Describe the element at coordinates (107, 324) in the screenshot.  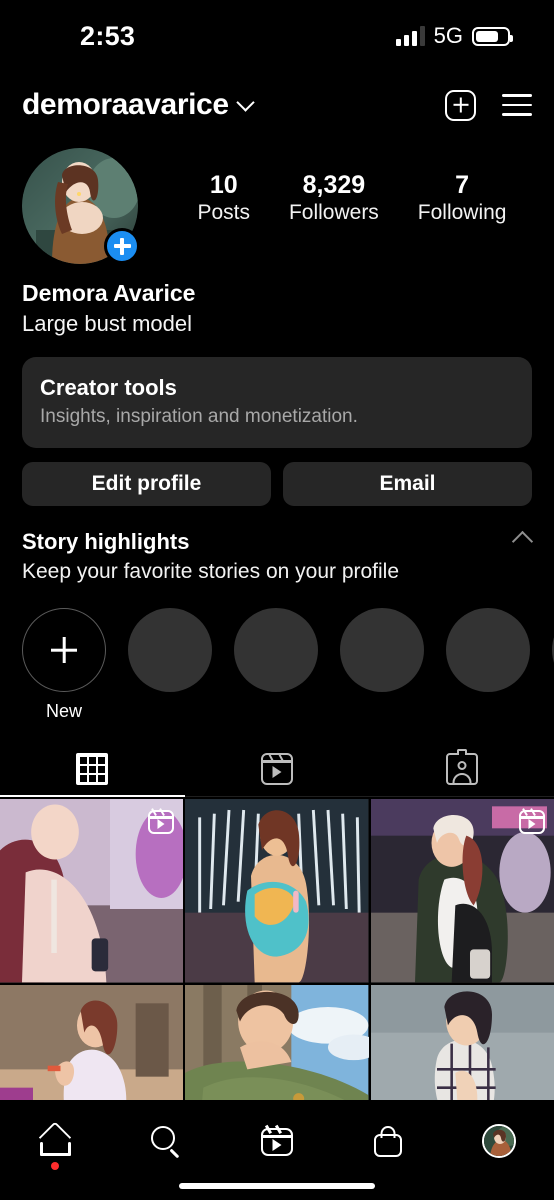
I see `profile-bio: Large bust model` at that location.